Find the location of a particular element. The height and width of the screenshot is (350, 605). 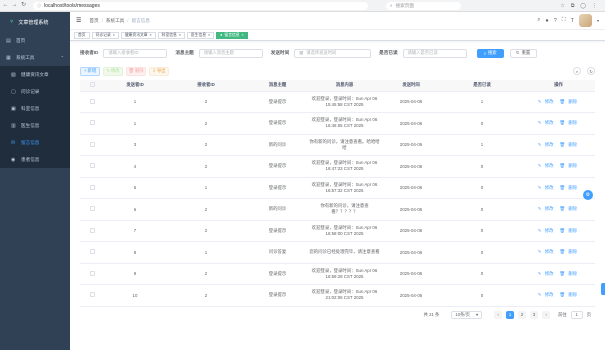

github-icon: ● is located at coordinates (546, 21).